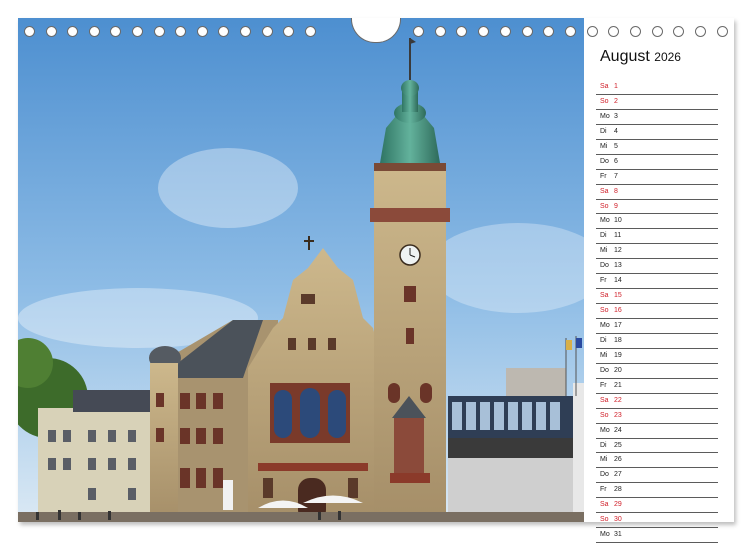 The image size is (750, 543). What do you see at coordinates (618, 266) in the screenshot?
I see `day-number: 13` at bounding box center [618, 266].